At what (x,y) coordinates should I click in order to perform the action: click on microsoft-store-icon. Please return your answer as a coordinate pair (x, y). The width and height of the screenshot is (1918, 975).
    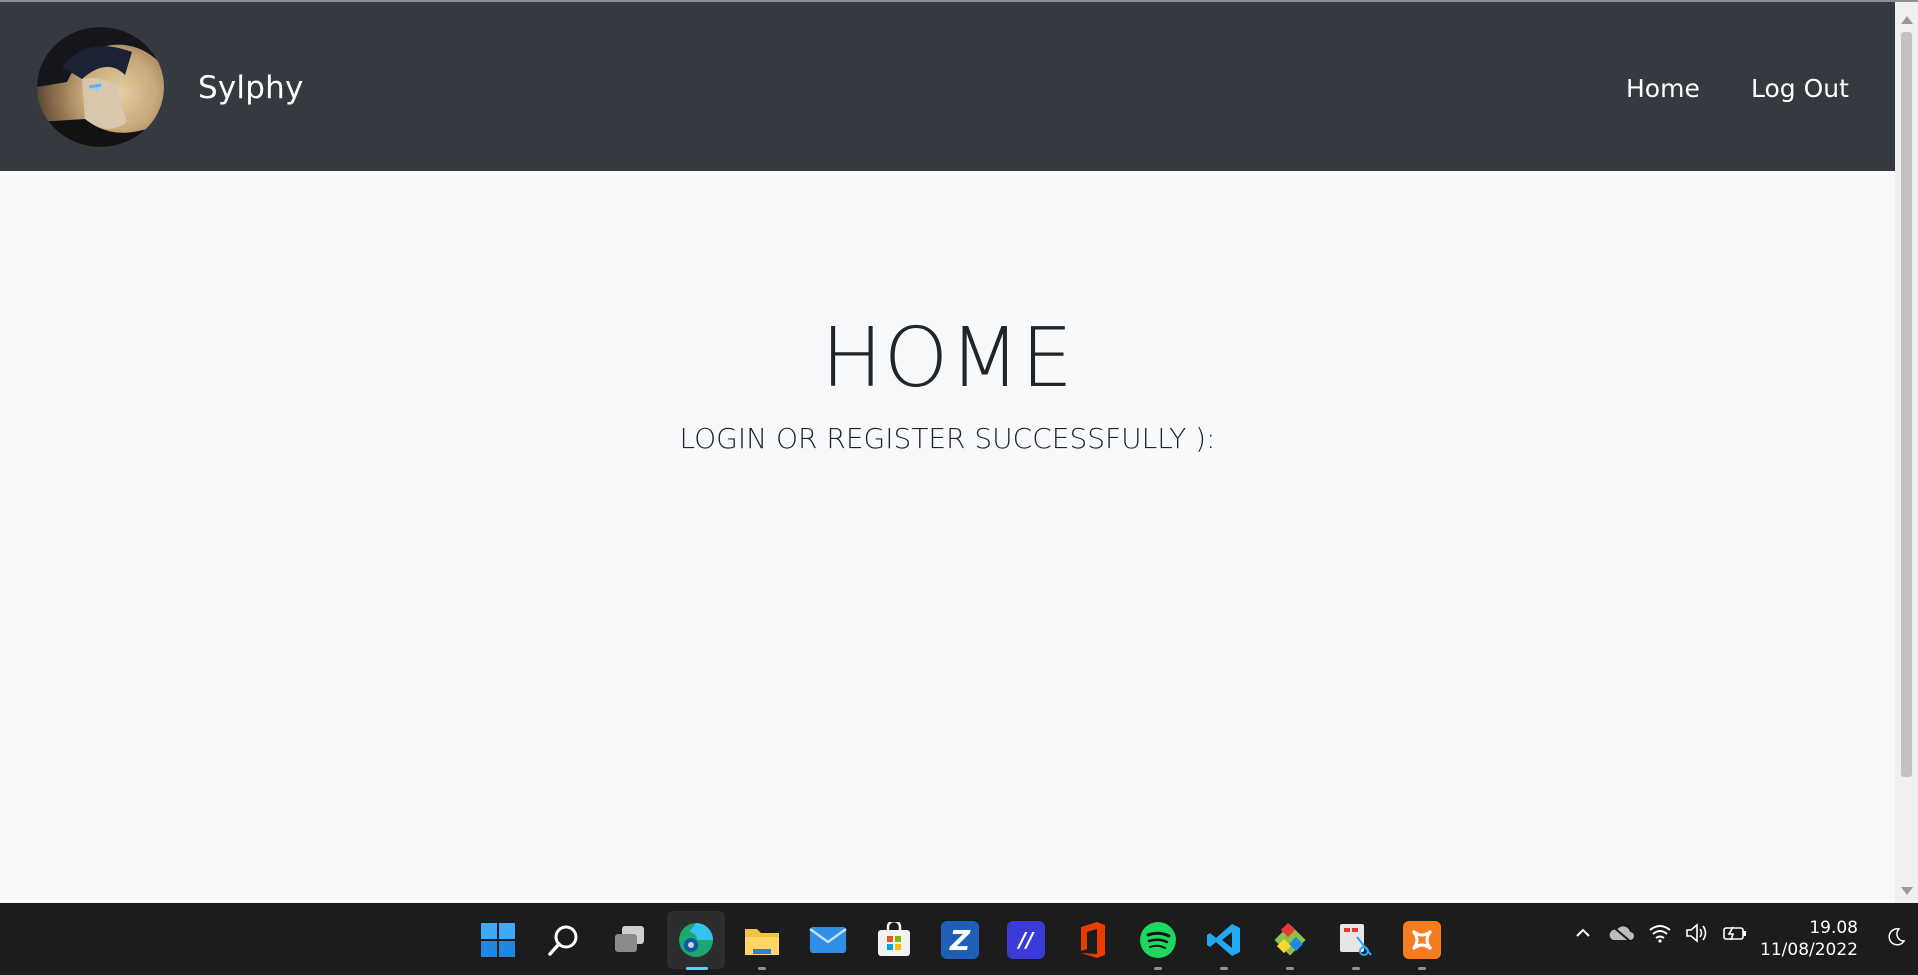
    Looking at the image, I should click on (894, 940).